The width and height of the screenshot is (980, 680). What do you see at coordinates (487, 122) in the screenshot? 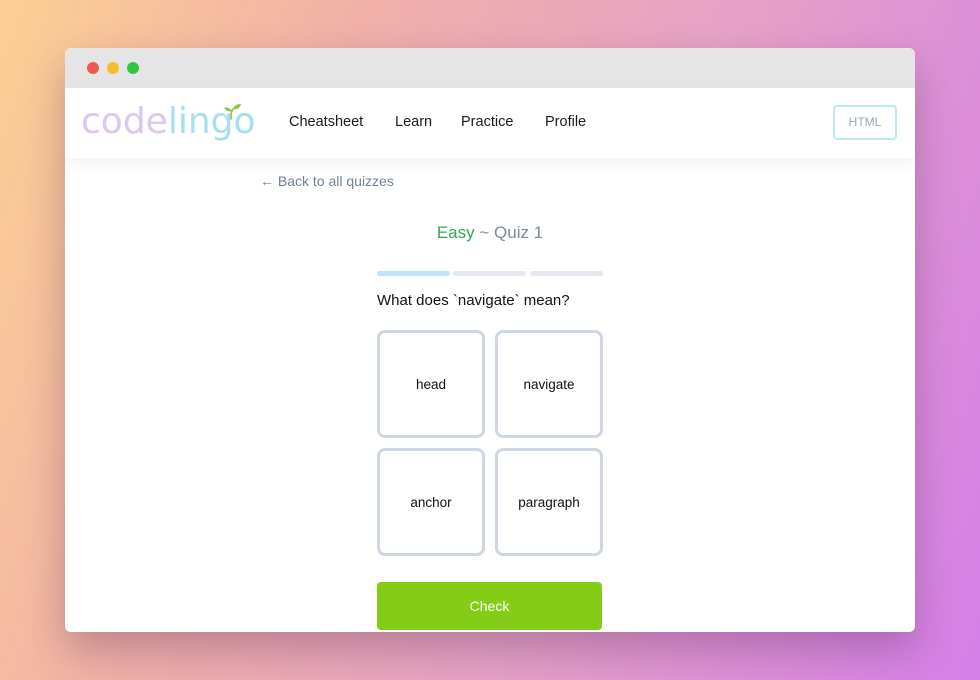
I see `nav-link-practice: Practice` at bounding box center [487, 122].